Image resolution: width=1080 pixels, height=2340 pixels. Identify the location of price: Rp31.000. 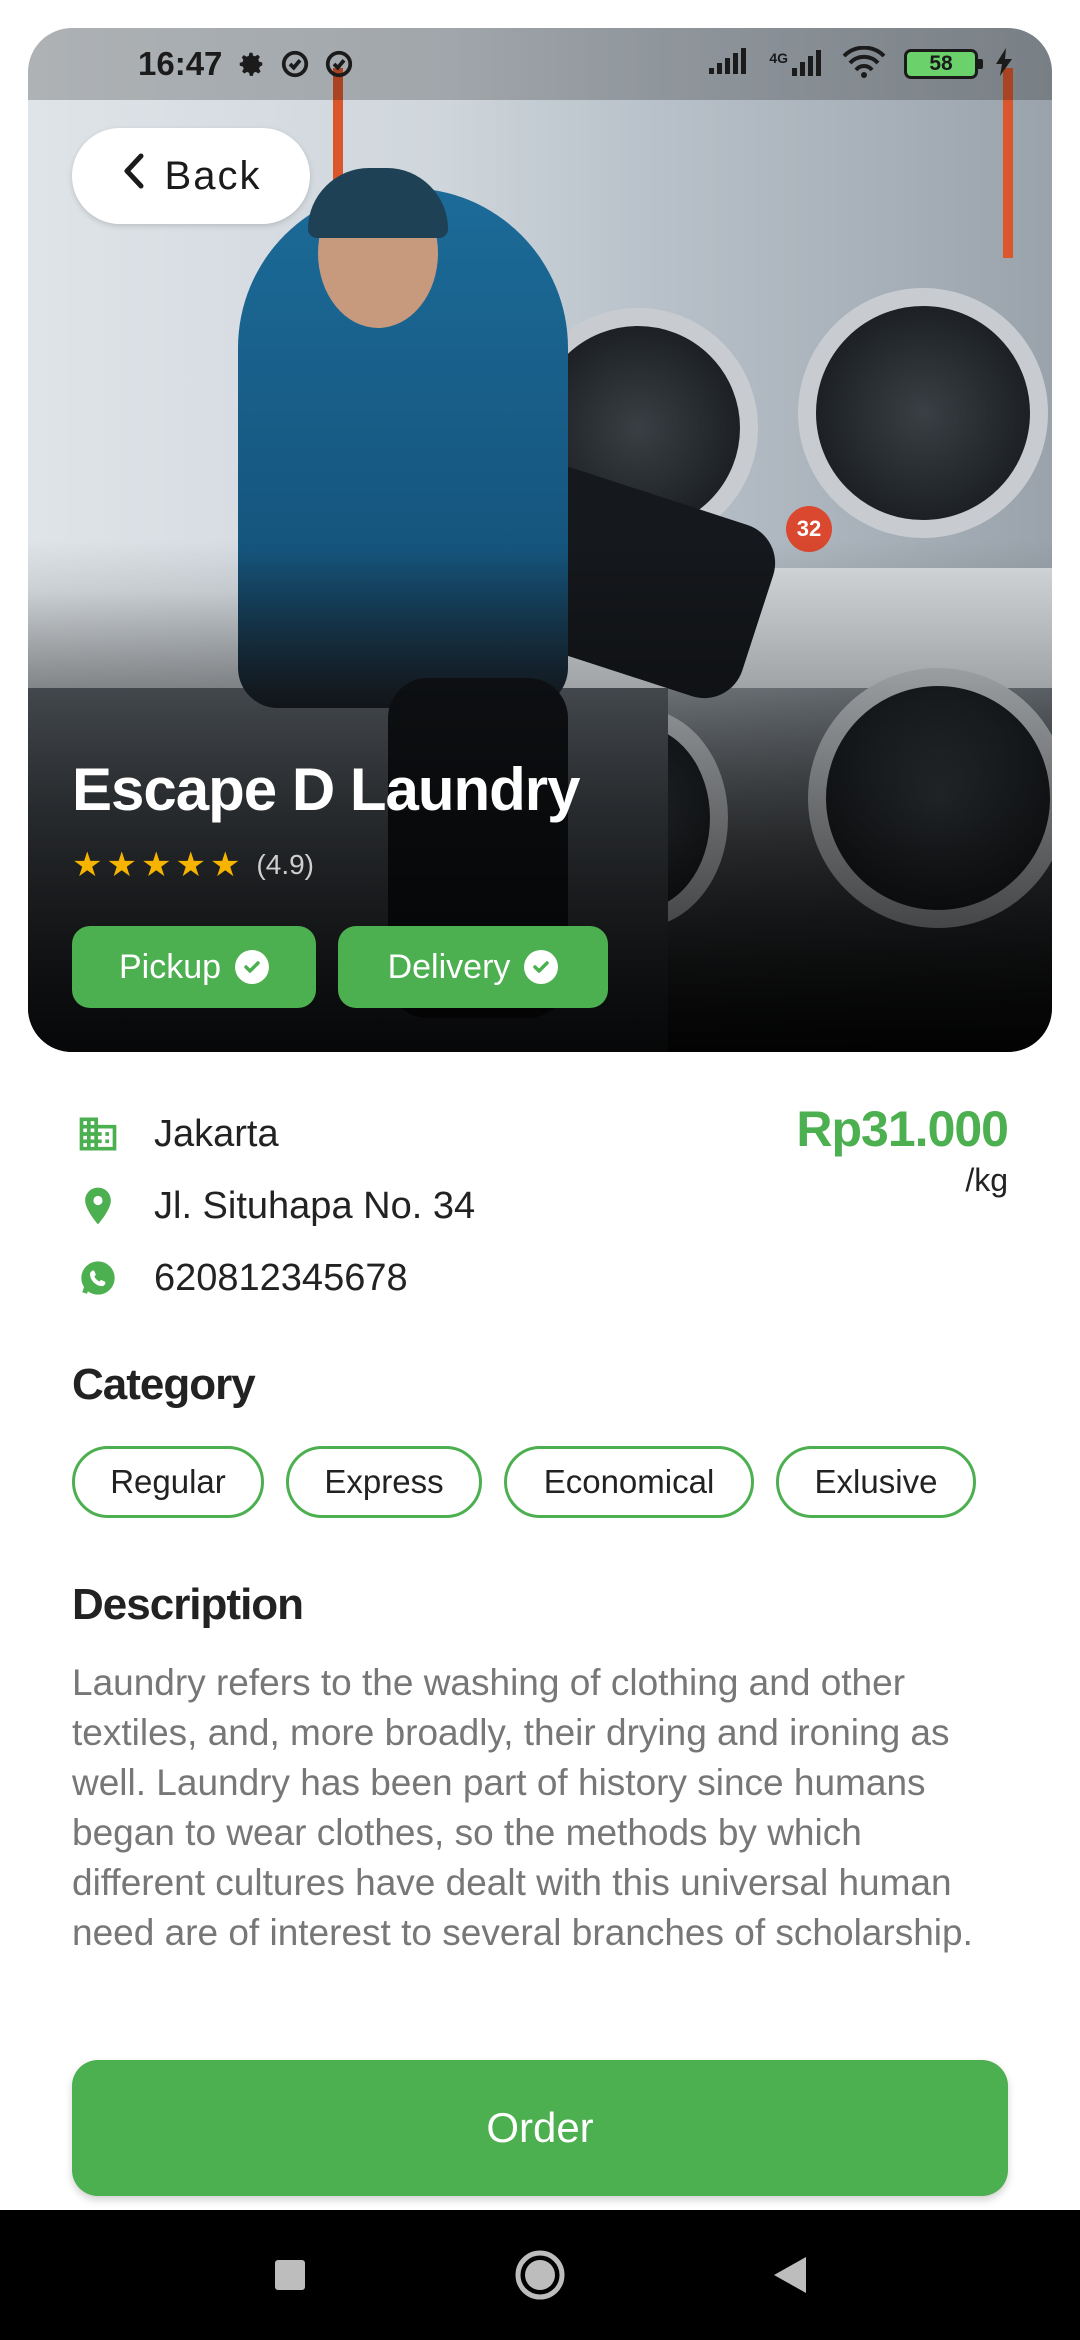
(902, 1129).